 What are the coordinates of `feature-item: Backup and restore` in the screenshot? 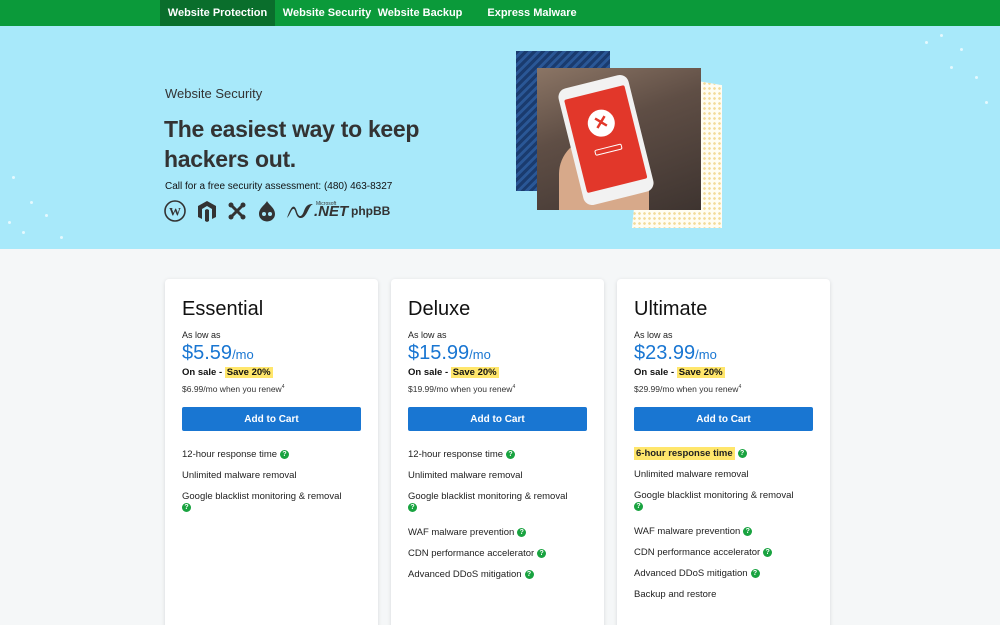 It's located at (675, 594).